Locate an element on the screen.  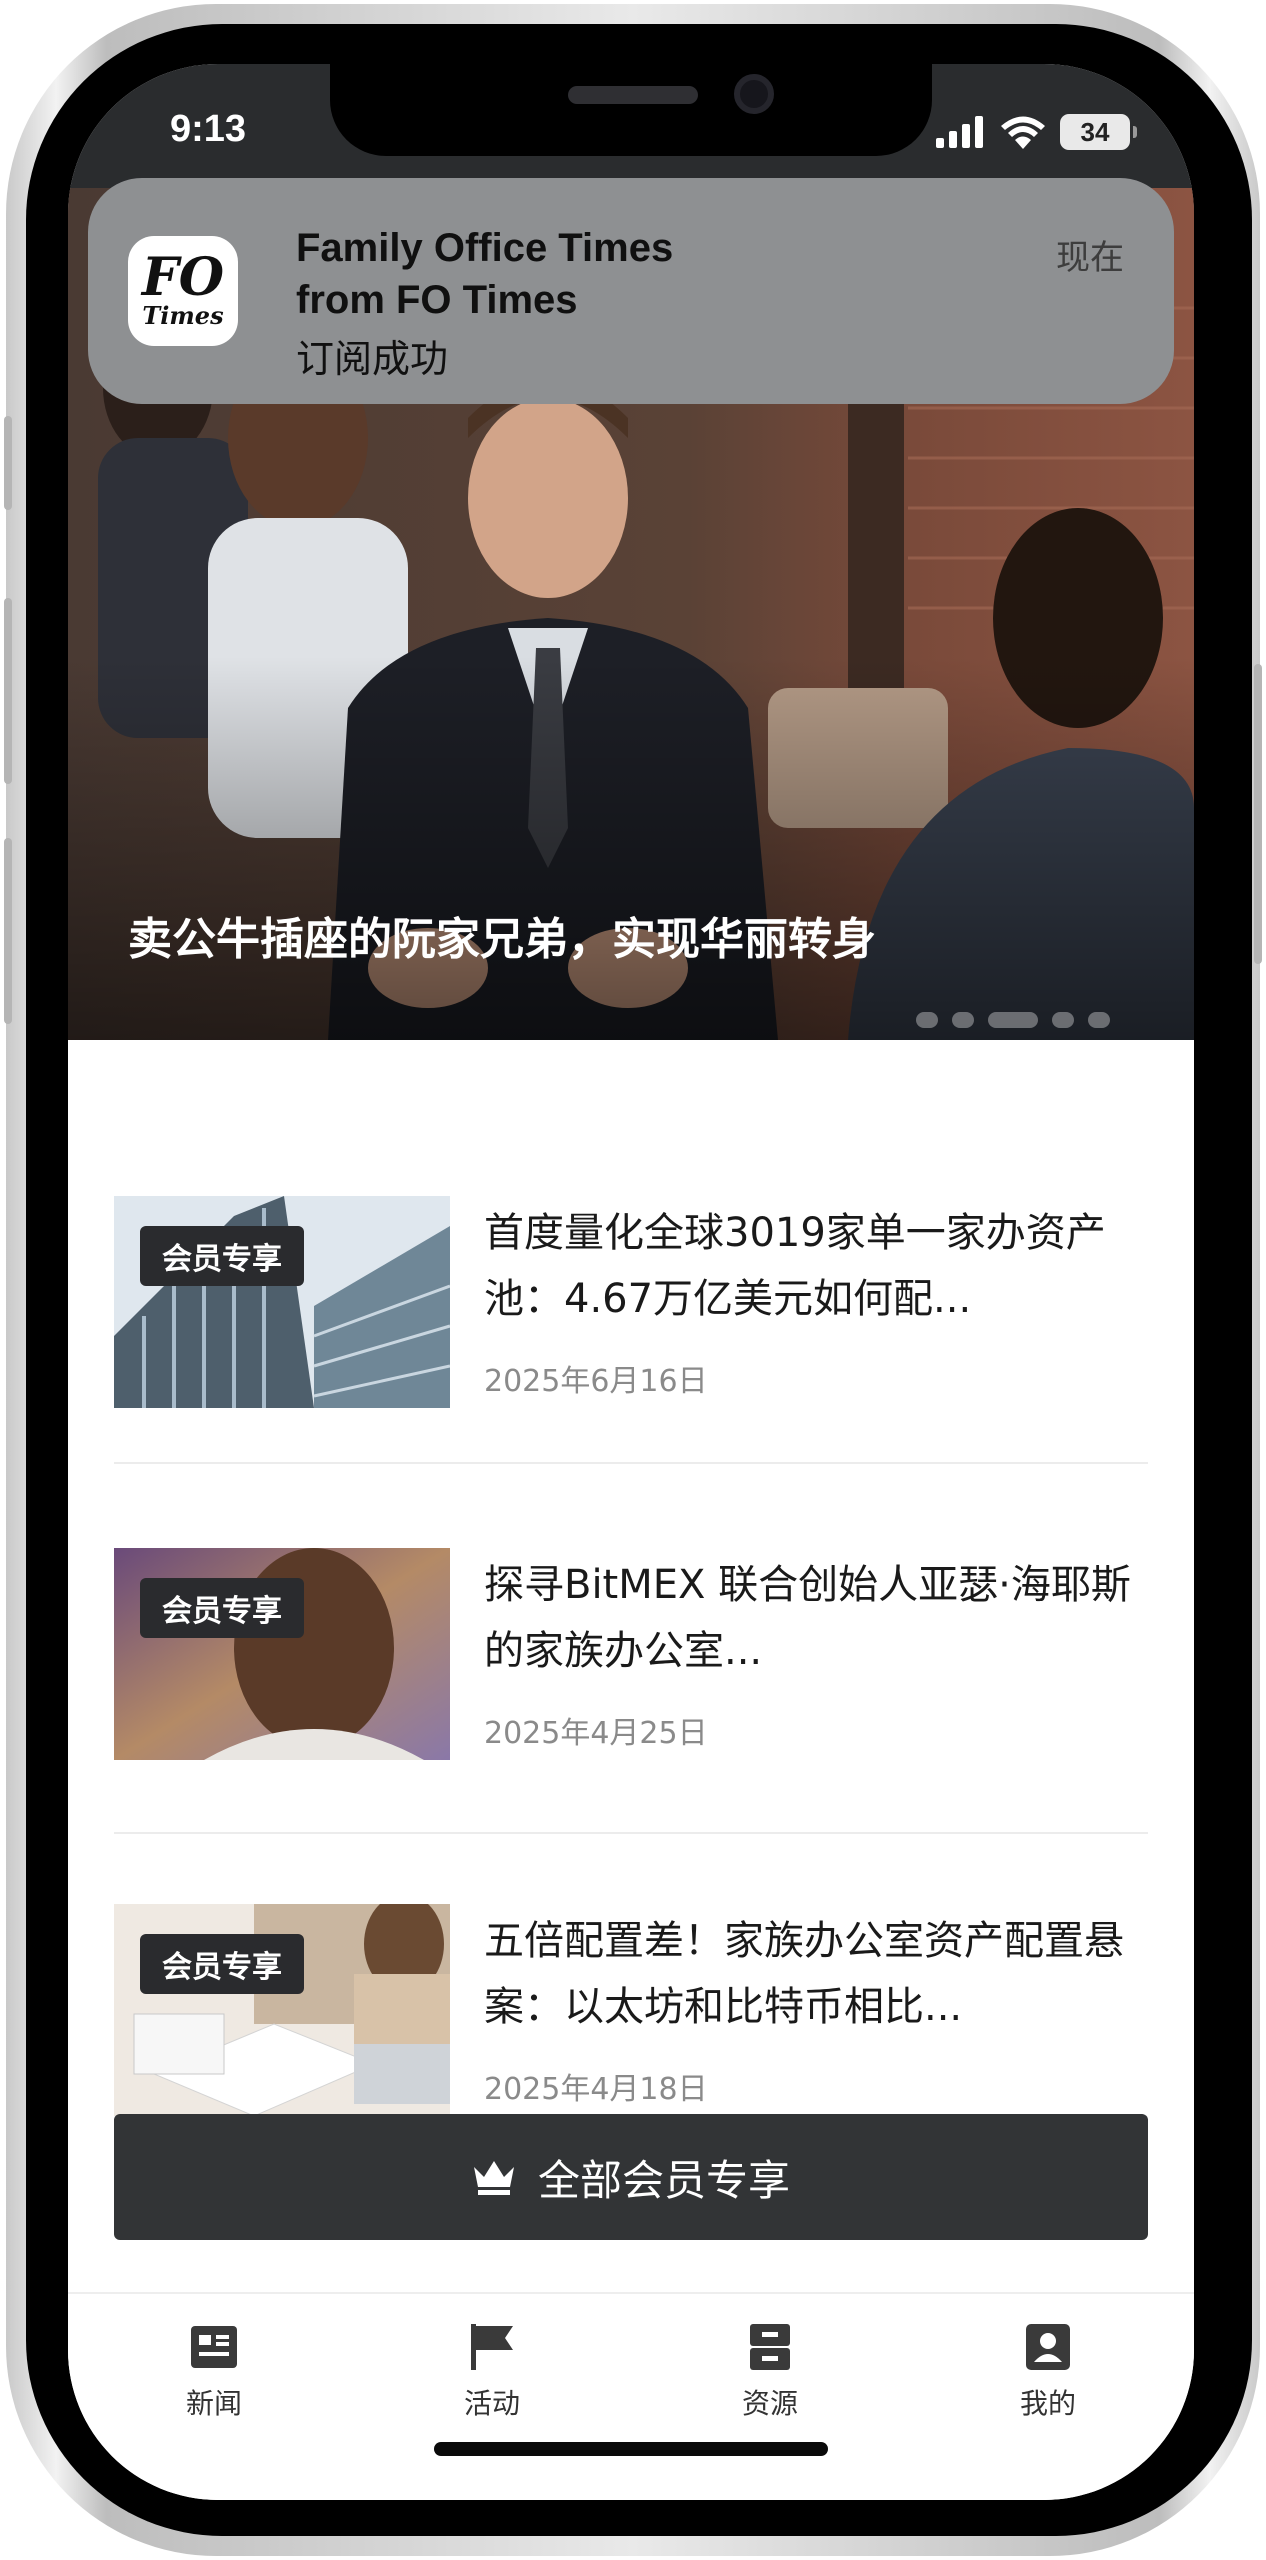
side-button-volume-up is located at coordinates (8, 691).